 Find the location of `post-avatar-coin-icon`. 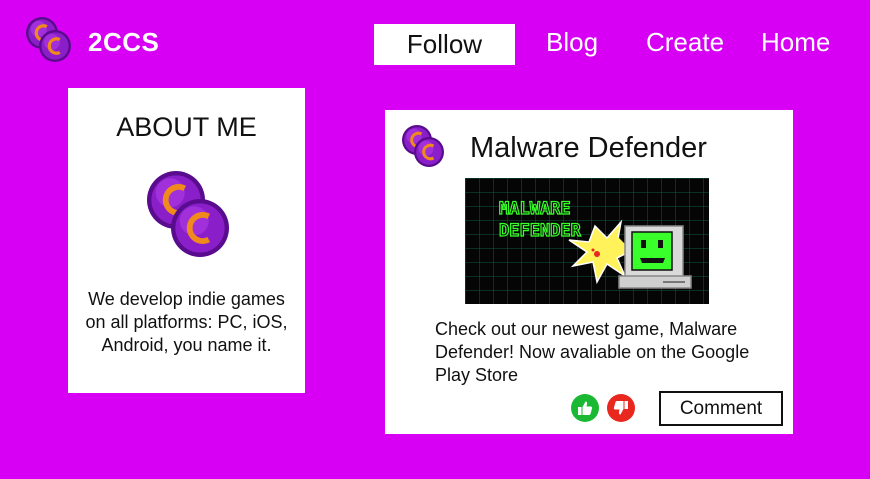

post-avatar-coin-icon is located at coordinates (423, 146).